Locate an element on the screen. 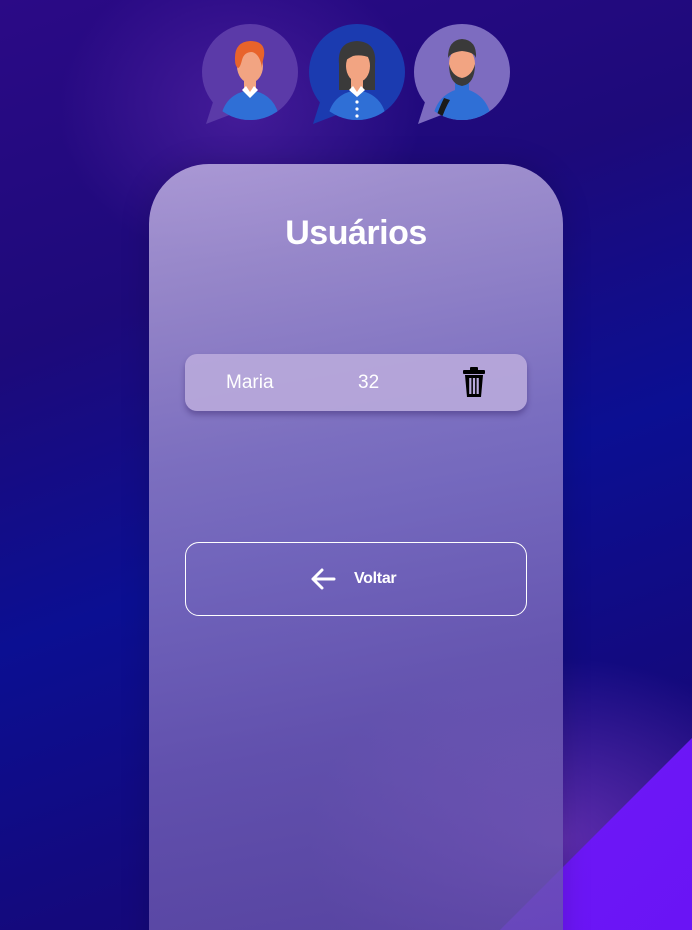 The height and width of the screenshot is (930, 692). user-name: Maria is located at coordinates (250, 382).